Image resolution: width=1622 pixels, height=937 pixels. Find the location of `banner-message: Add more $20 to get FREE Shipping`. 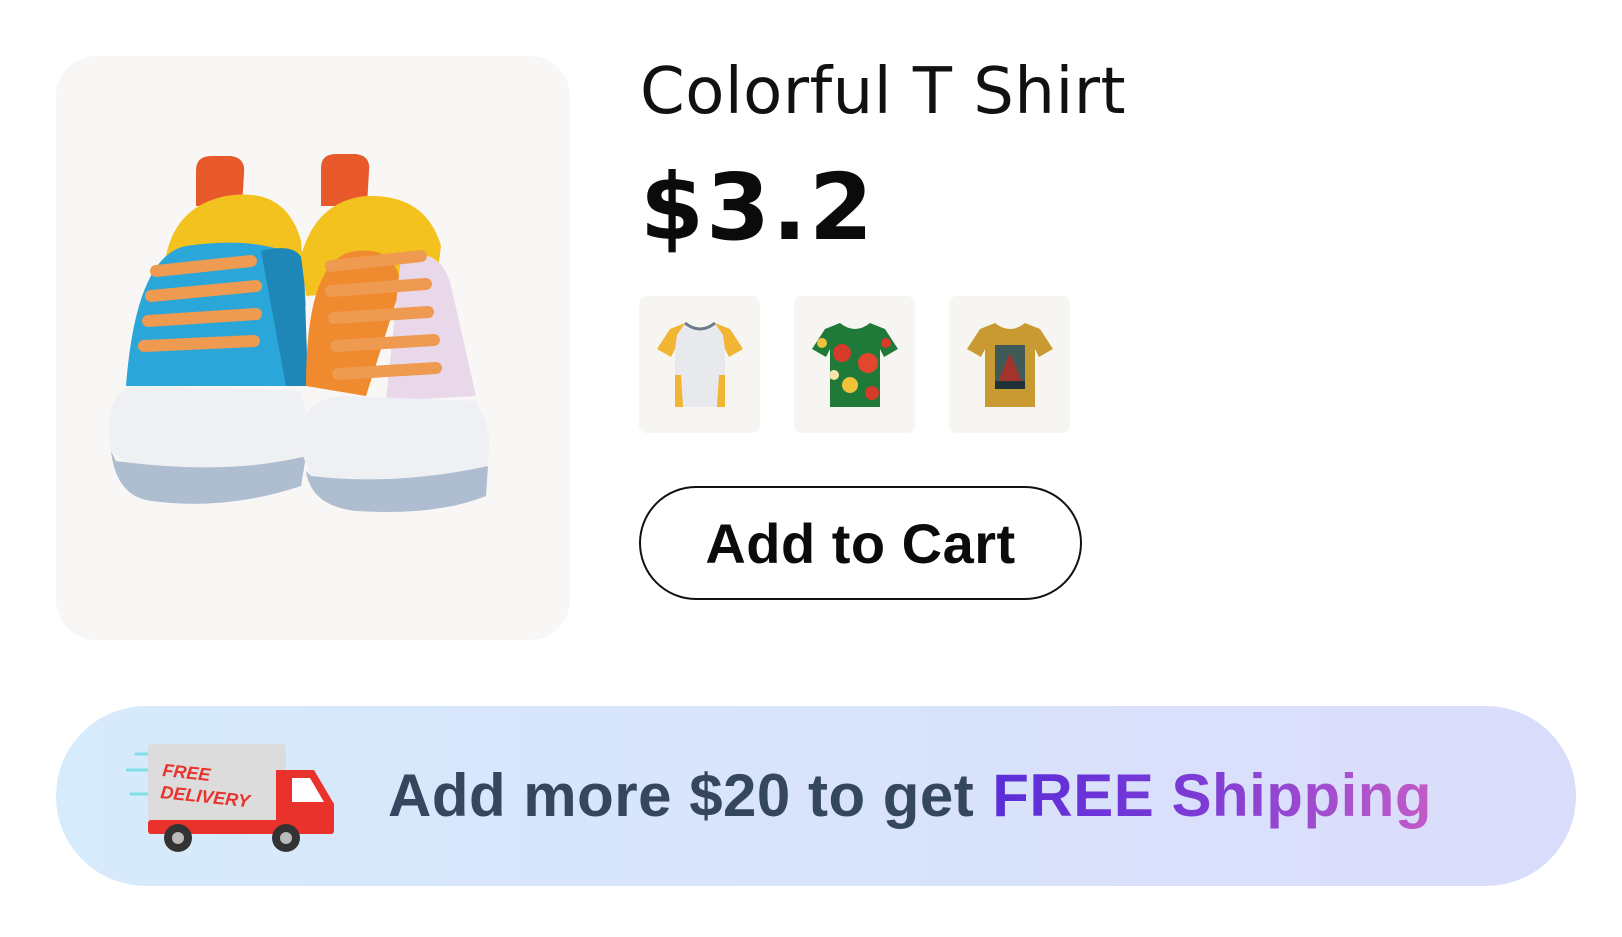

banner-message: Add more $20 to get FREE Shipping is located at coordinates (910, 796).